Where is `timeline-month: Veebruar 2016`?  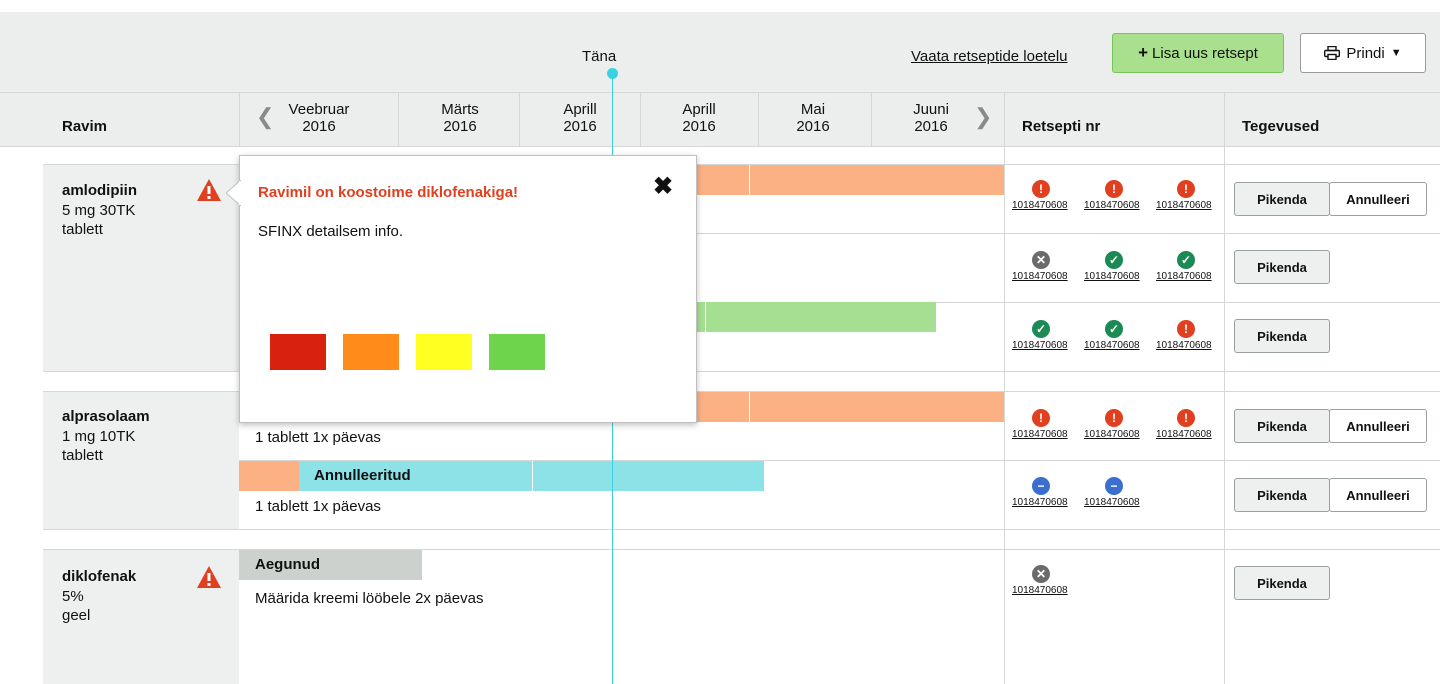 timeline-month: Veebruar 2016 is located at coordinates (319, 118).